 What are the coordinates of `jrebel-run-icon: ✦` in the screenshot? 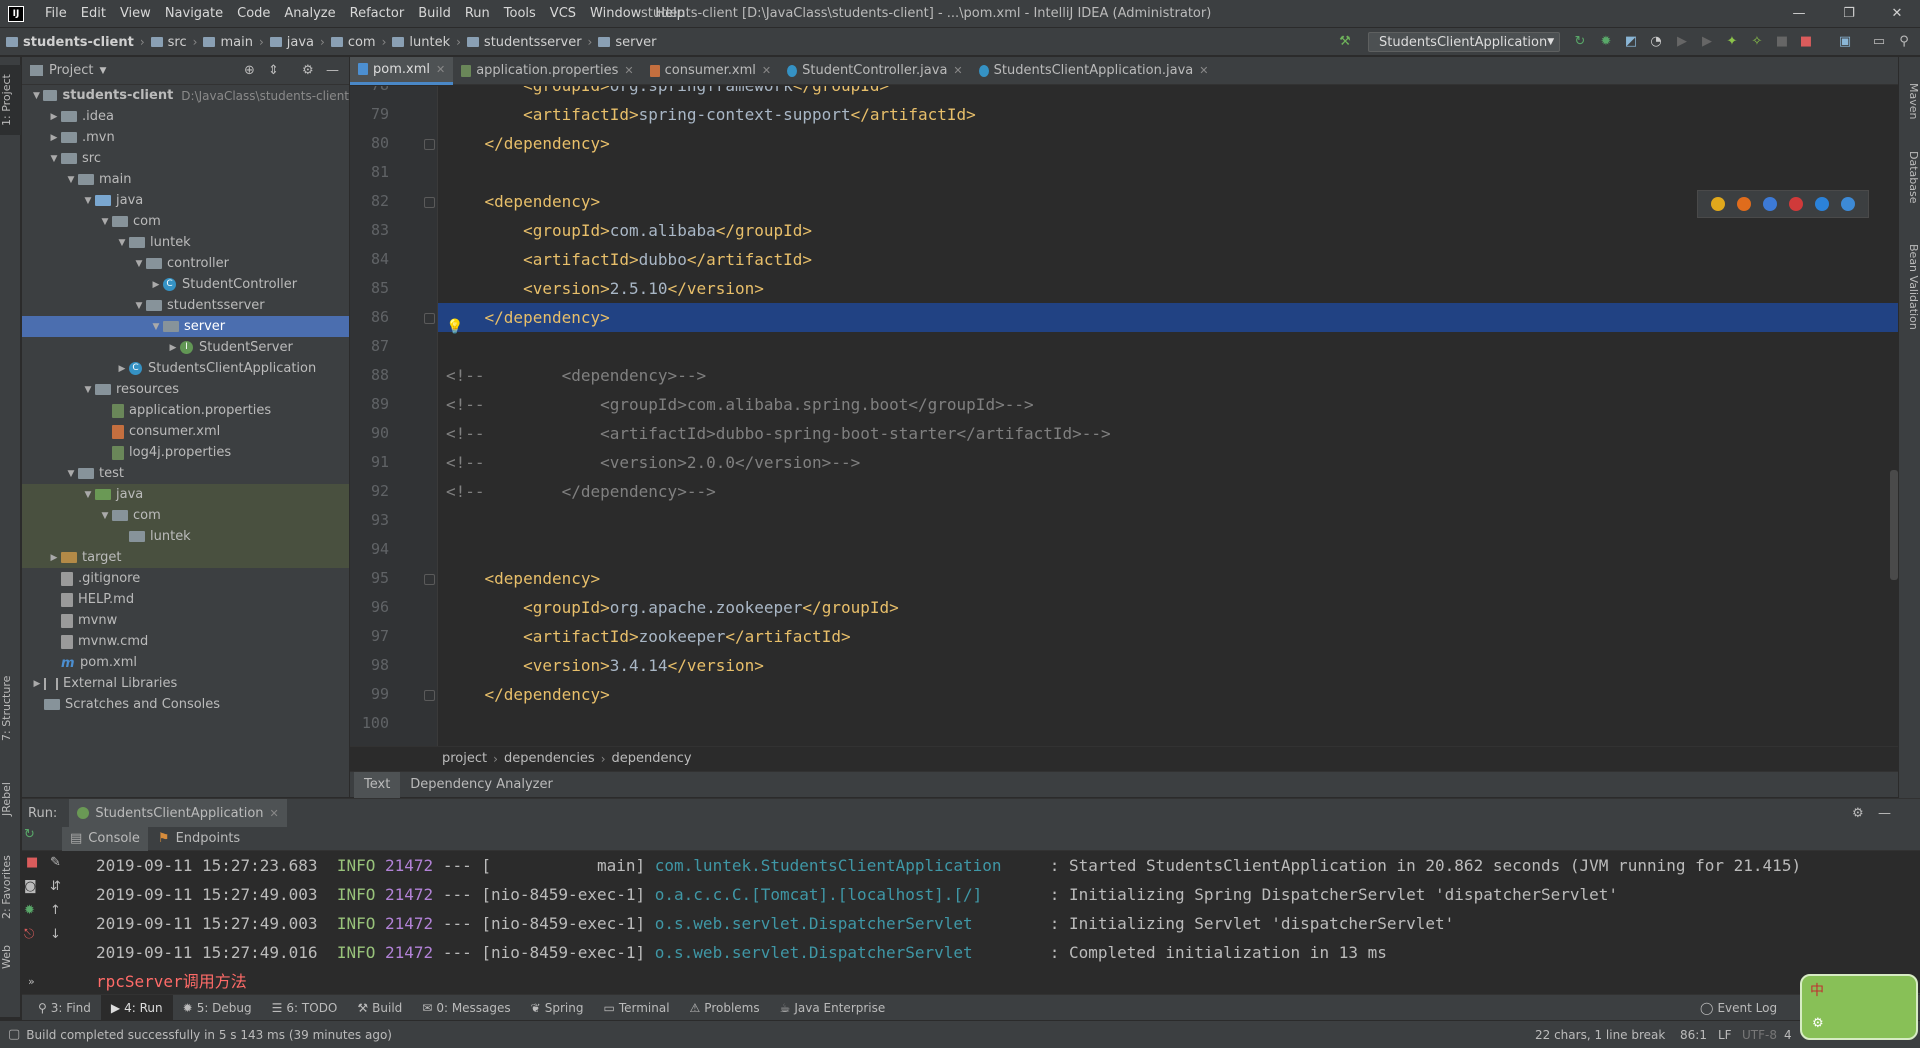 It's located at (1732, 42).